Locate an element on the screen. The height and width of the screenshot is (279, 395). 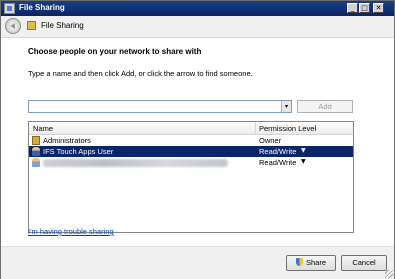
share-button: Share is located at coordinates (311, 263).